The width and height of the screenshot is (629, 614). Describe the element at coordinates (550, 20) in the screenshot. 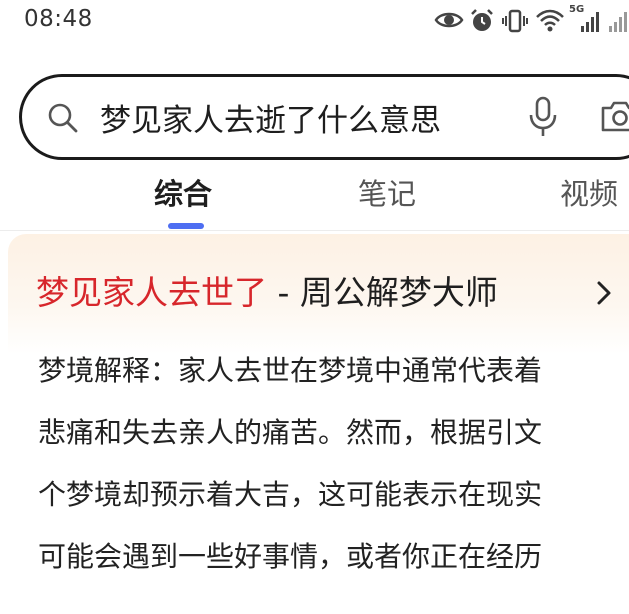

I see `wifi-icon` at that location.